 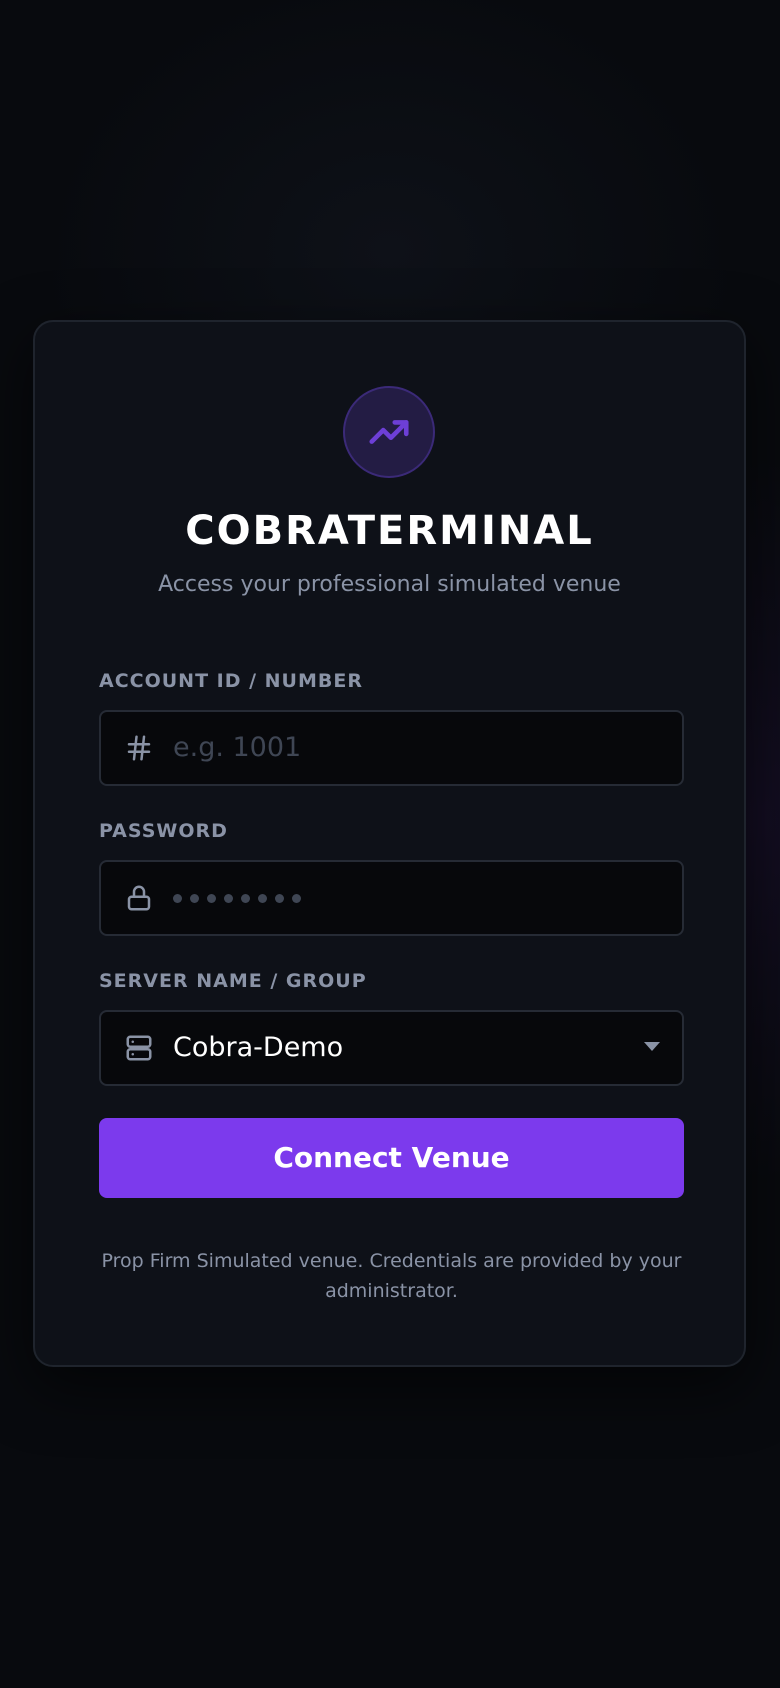 What do you see at coordinates (391, 898) in the screenshot?
I see `password-field` at bounding box center [391, 898].